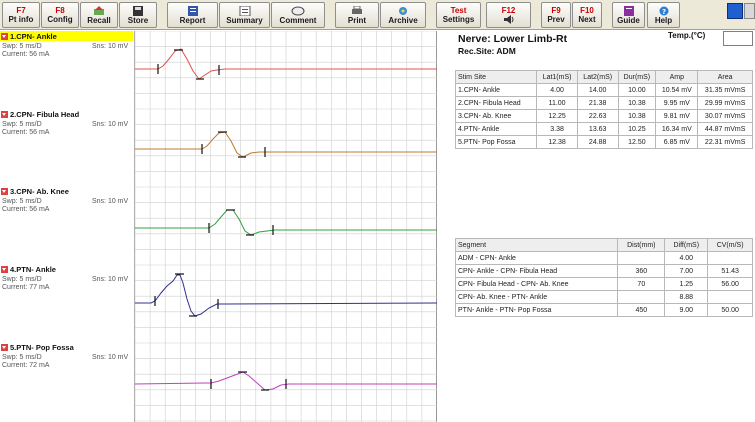 The height and width of the screenshot is (422, 755). Describe the element at coordinates (60, 10) in the screenshot. I see `config-key: F8` at that location.